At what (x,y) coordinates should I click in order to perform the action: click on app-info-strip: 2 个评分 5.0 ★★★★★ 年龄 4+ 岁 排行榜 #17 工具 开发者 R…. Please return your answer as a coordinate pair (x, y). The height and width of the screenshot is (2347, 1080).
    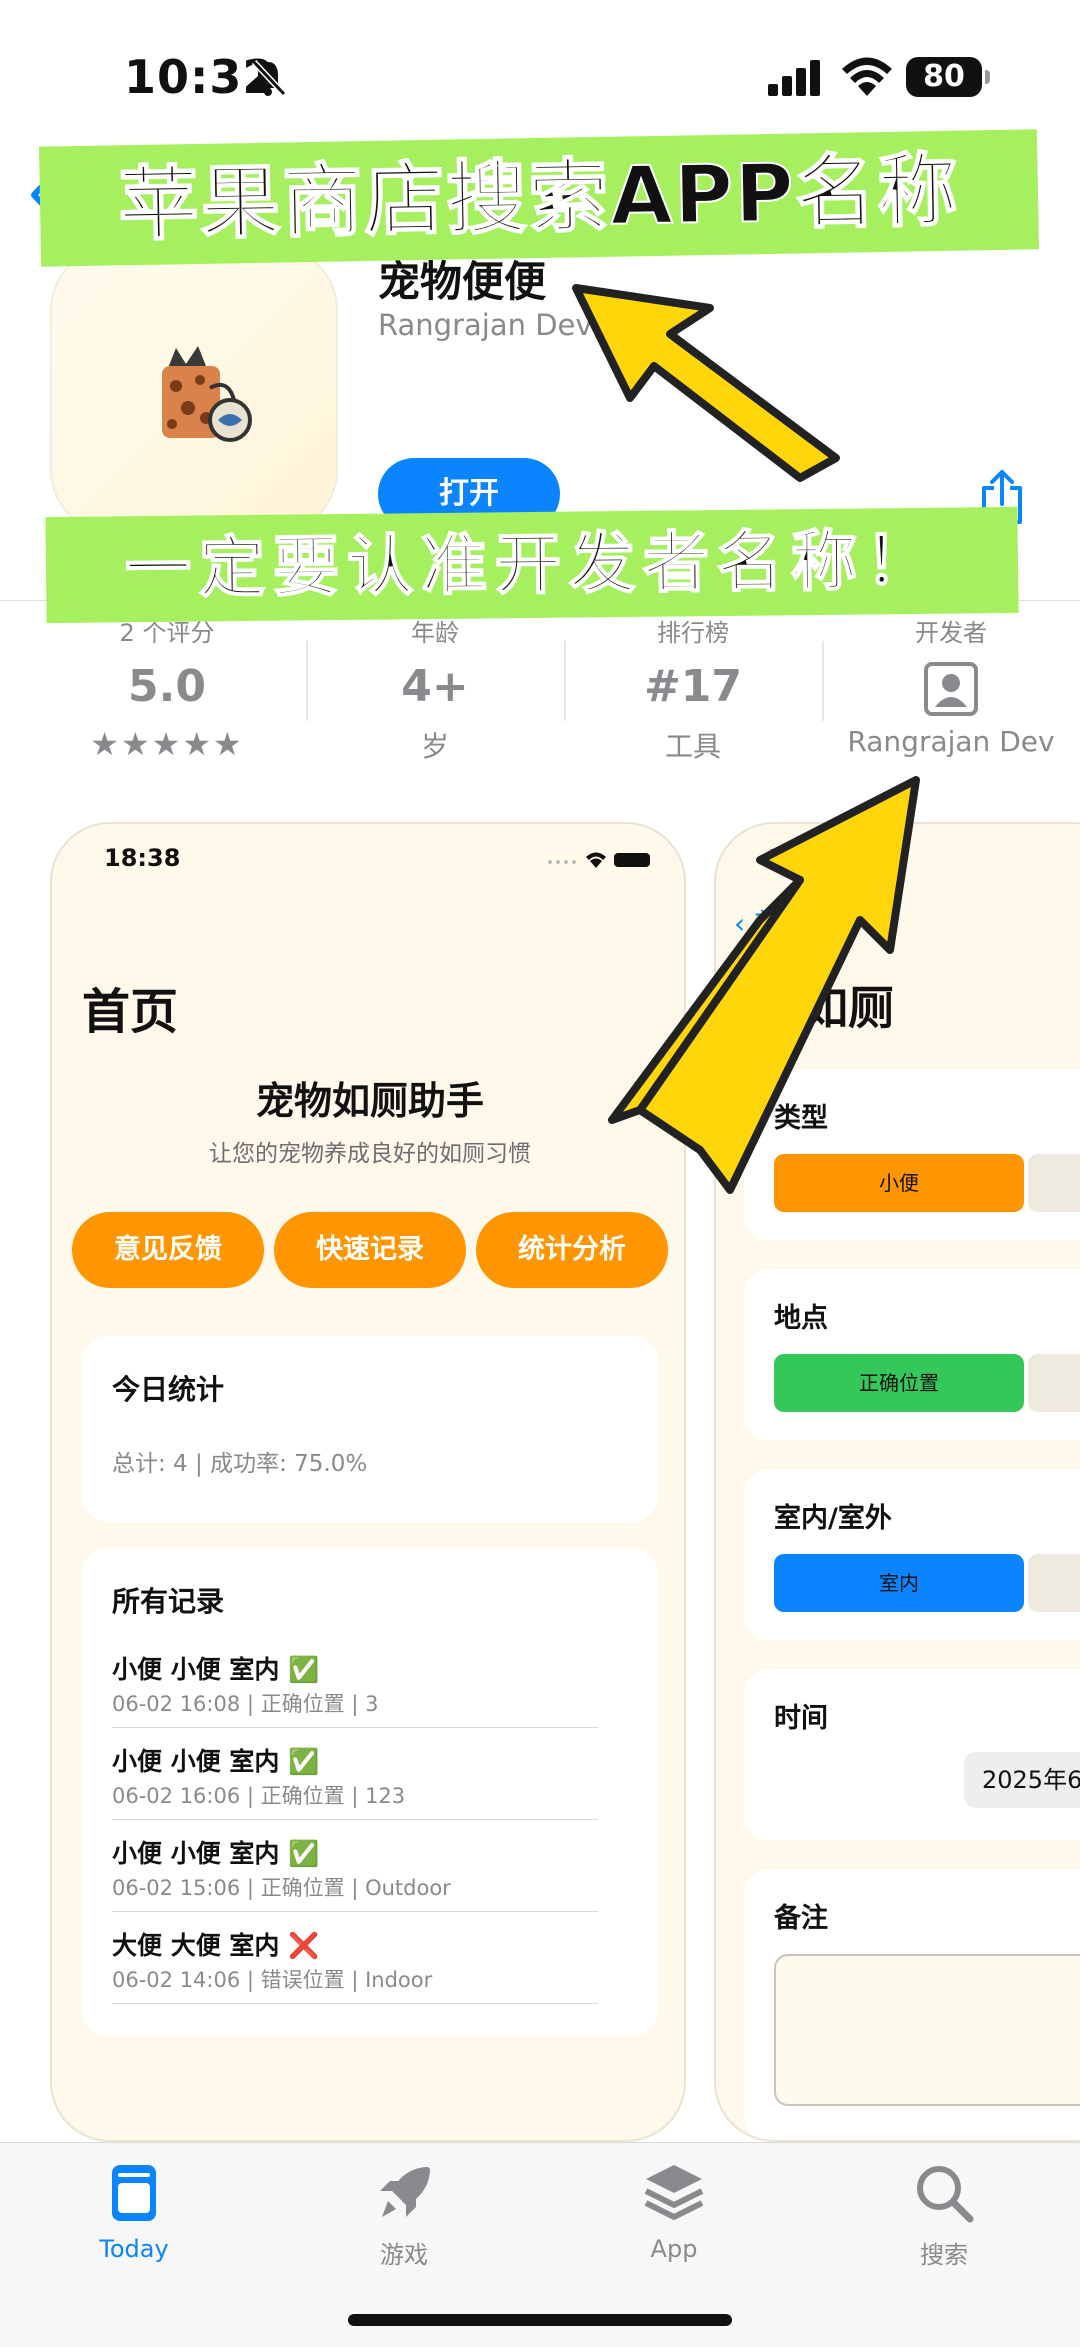
    Looking at the image, I should click on (540, 685).